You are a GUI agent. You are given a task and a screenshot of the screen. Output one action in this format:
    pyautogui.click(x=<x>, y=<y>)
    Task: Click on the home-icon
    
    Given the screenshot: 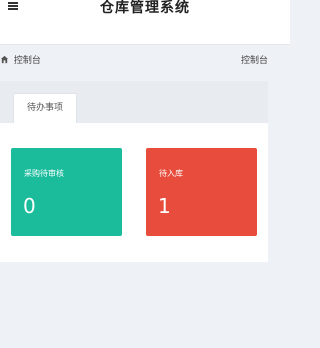 What is the action you would take?
    pyautogui.click(x=4, y=59)
    